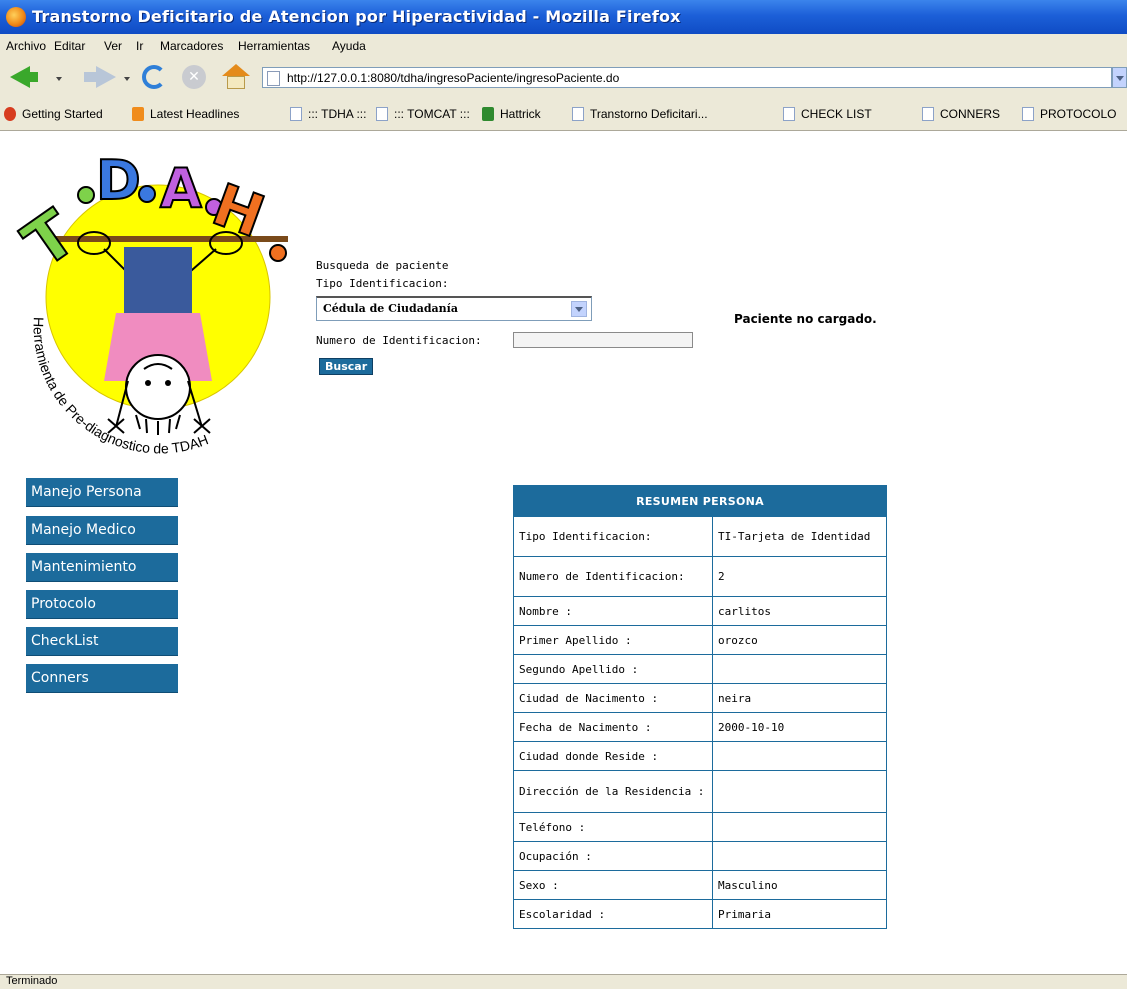 The image size is (1127, 989). Describe the element at coordinates (613, 856) in the screenshot. I see `row-label: Ocupación :` at that location.